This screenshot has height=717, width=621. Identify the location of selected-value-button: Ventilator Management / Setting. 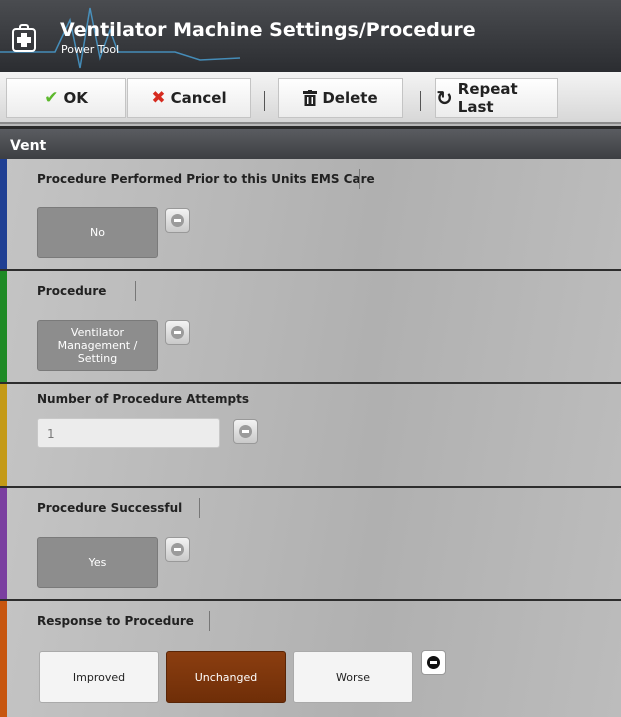
(97, 345).